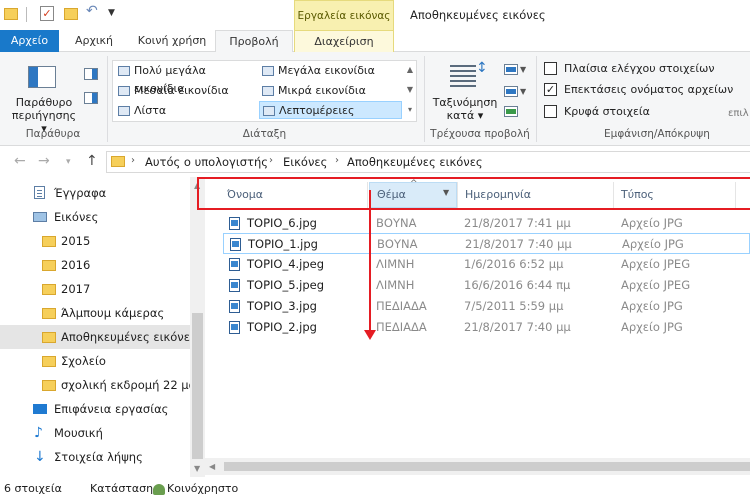  I want to click on tree-item-music: ♪ Μουσική, so click(95, 433).